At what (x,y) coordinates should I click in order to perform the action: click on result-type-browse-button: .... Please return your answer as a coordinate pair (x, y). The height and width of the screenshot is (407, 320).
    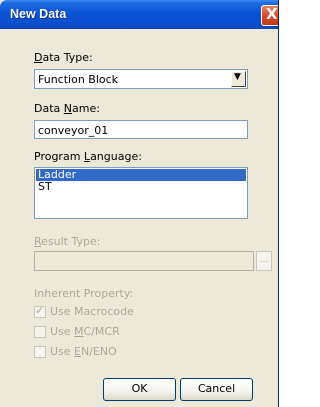
    Looking at the image, I should click on (264, 261).